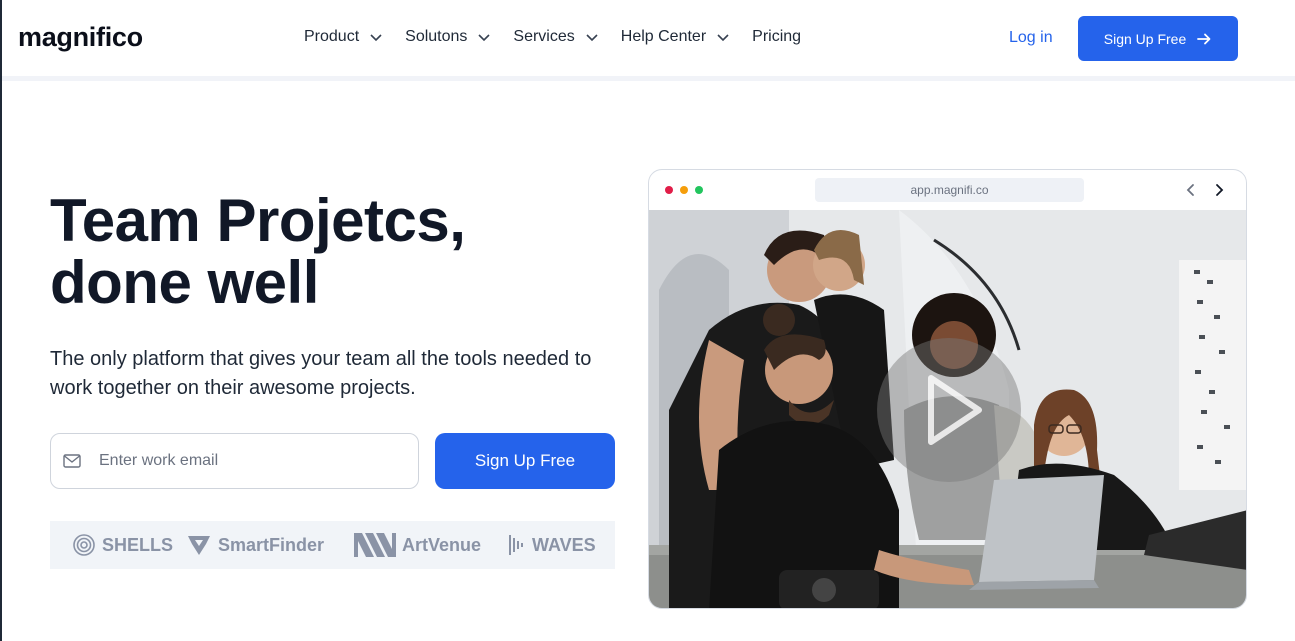 The image size is (1295, 641). I want to click on partner-logo-waves: WAVES, so click(552, 545).